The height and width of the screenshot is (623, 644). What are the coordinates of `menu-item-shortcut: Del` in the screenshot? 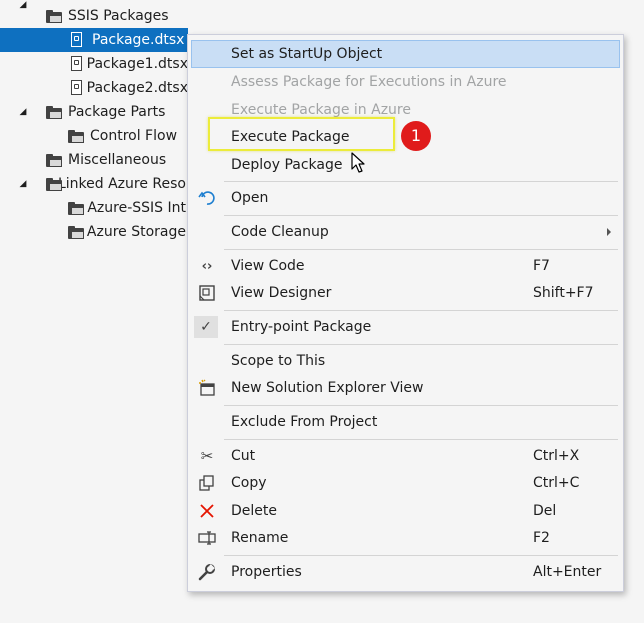 It's located at (545, 511).